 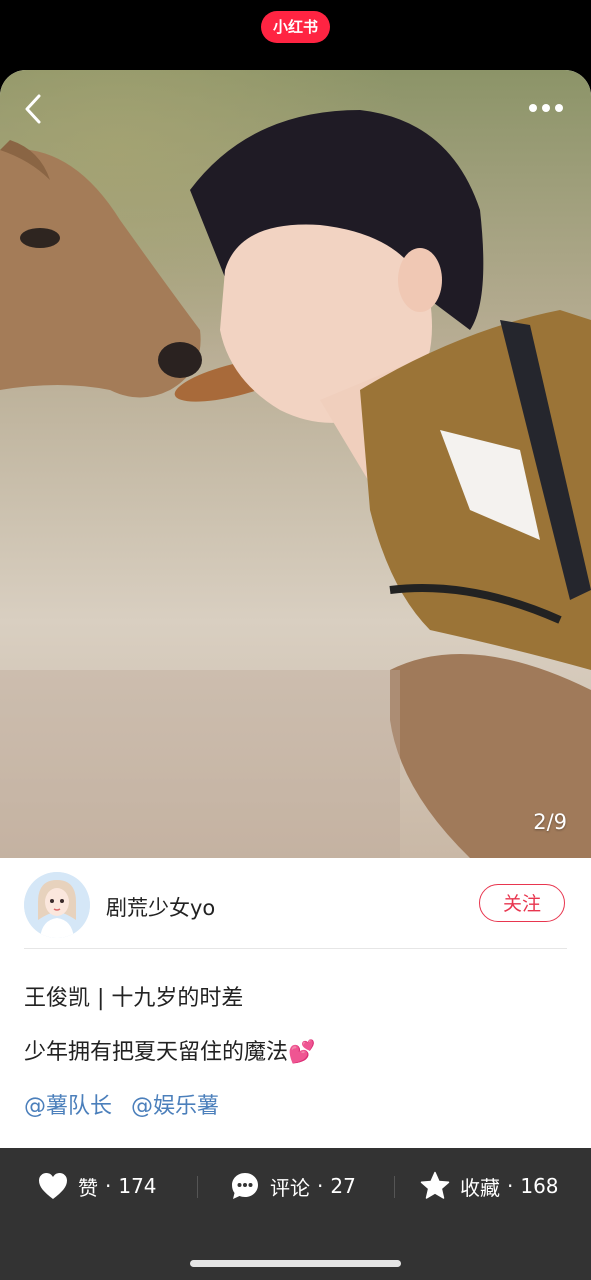 I want to click on comment-button: 评论 · 27, so click(x=293, y=1186).